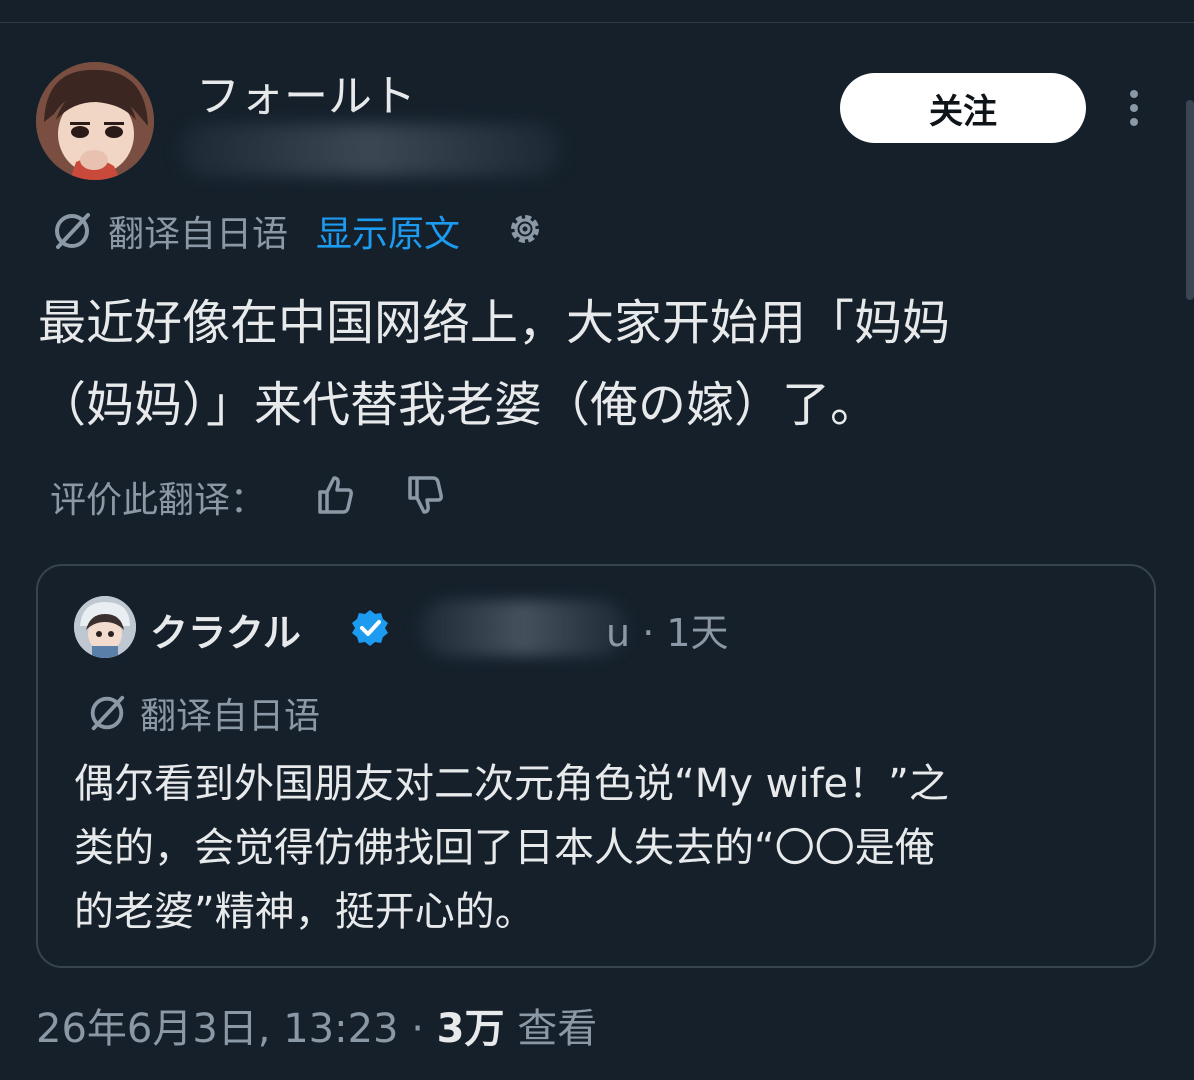  What do you see at coordinates (458, 405) in the screenshot?
I see `tweet-text-line: （妈妈）」来代替我老婆（俺の嫁）了。` at bounding box center [458, 405].